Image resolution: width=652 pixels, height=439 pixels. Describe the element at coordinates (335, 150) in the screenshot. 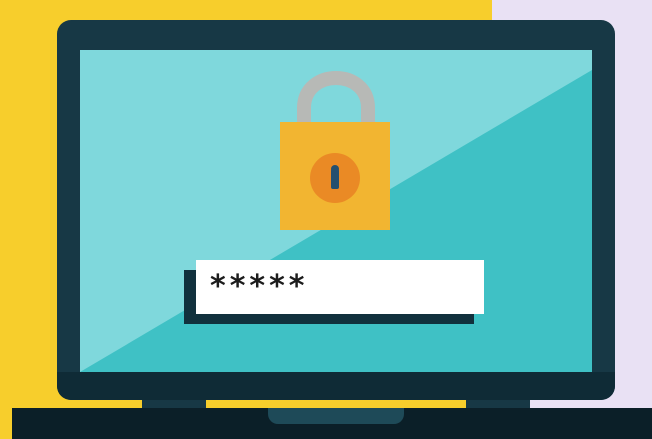

I see `lock-icon` at that location.